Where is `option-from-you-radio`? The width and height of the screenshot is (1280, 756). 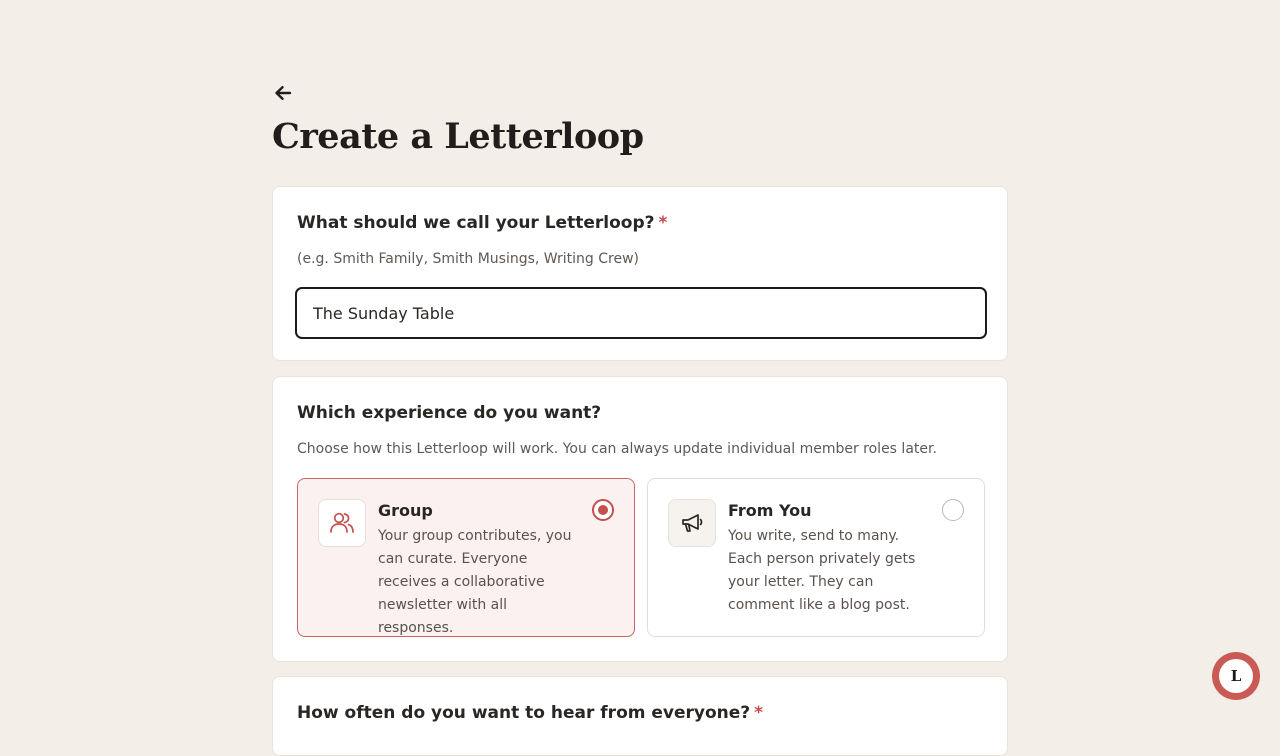 option-from-you-radio is located at coordinates (953, 510).